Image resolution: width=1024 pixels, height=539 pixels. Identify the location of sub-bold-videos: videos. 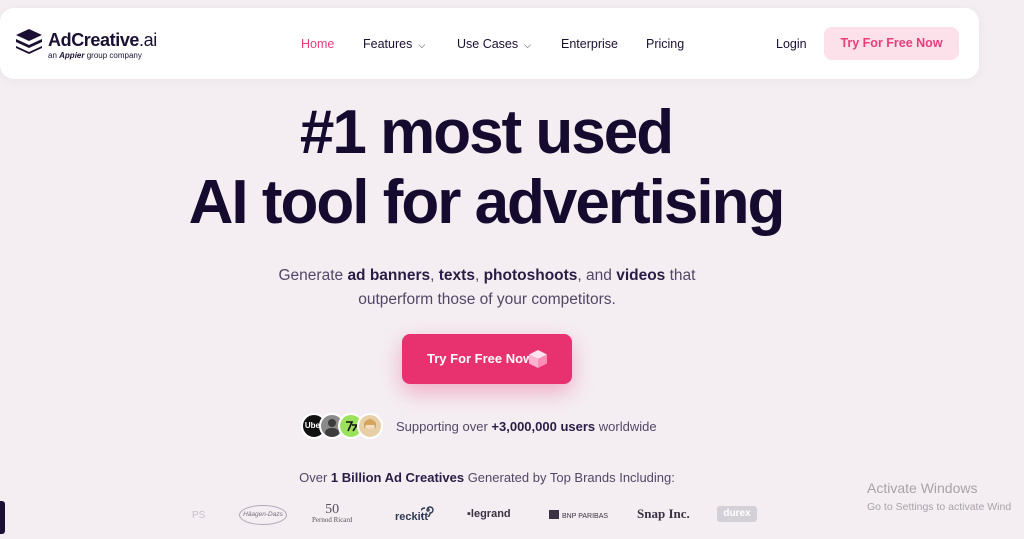
(641, 275).